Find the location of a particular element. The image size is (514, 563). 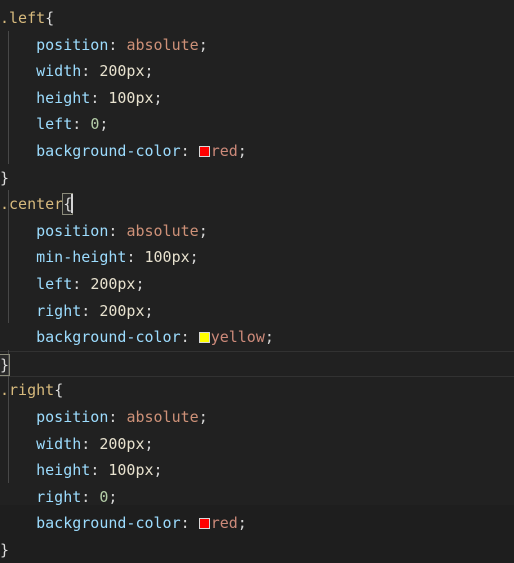

css-value: 0 is located at coordinates (95, 124).